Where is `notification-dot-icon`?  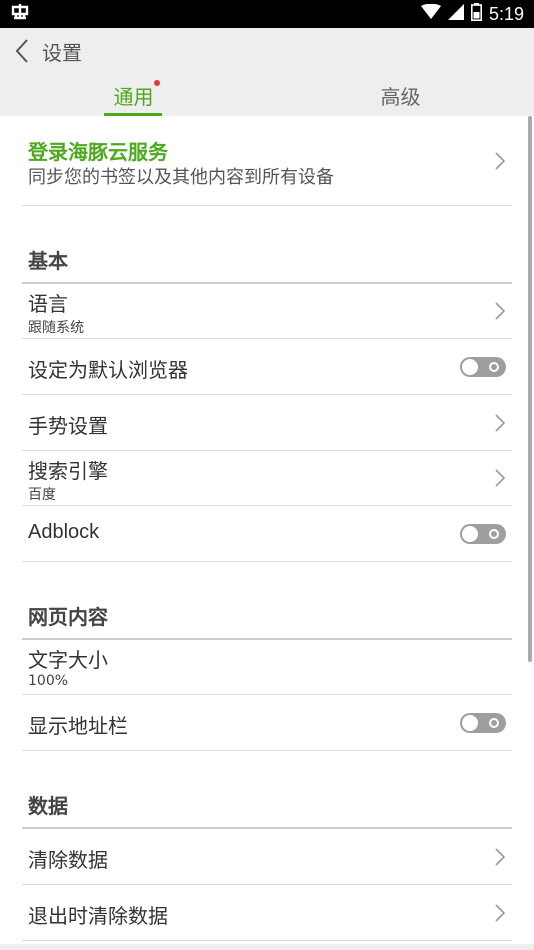 notification-dot-icon is located at coordinates (157, 83).